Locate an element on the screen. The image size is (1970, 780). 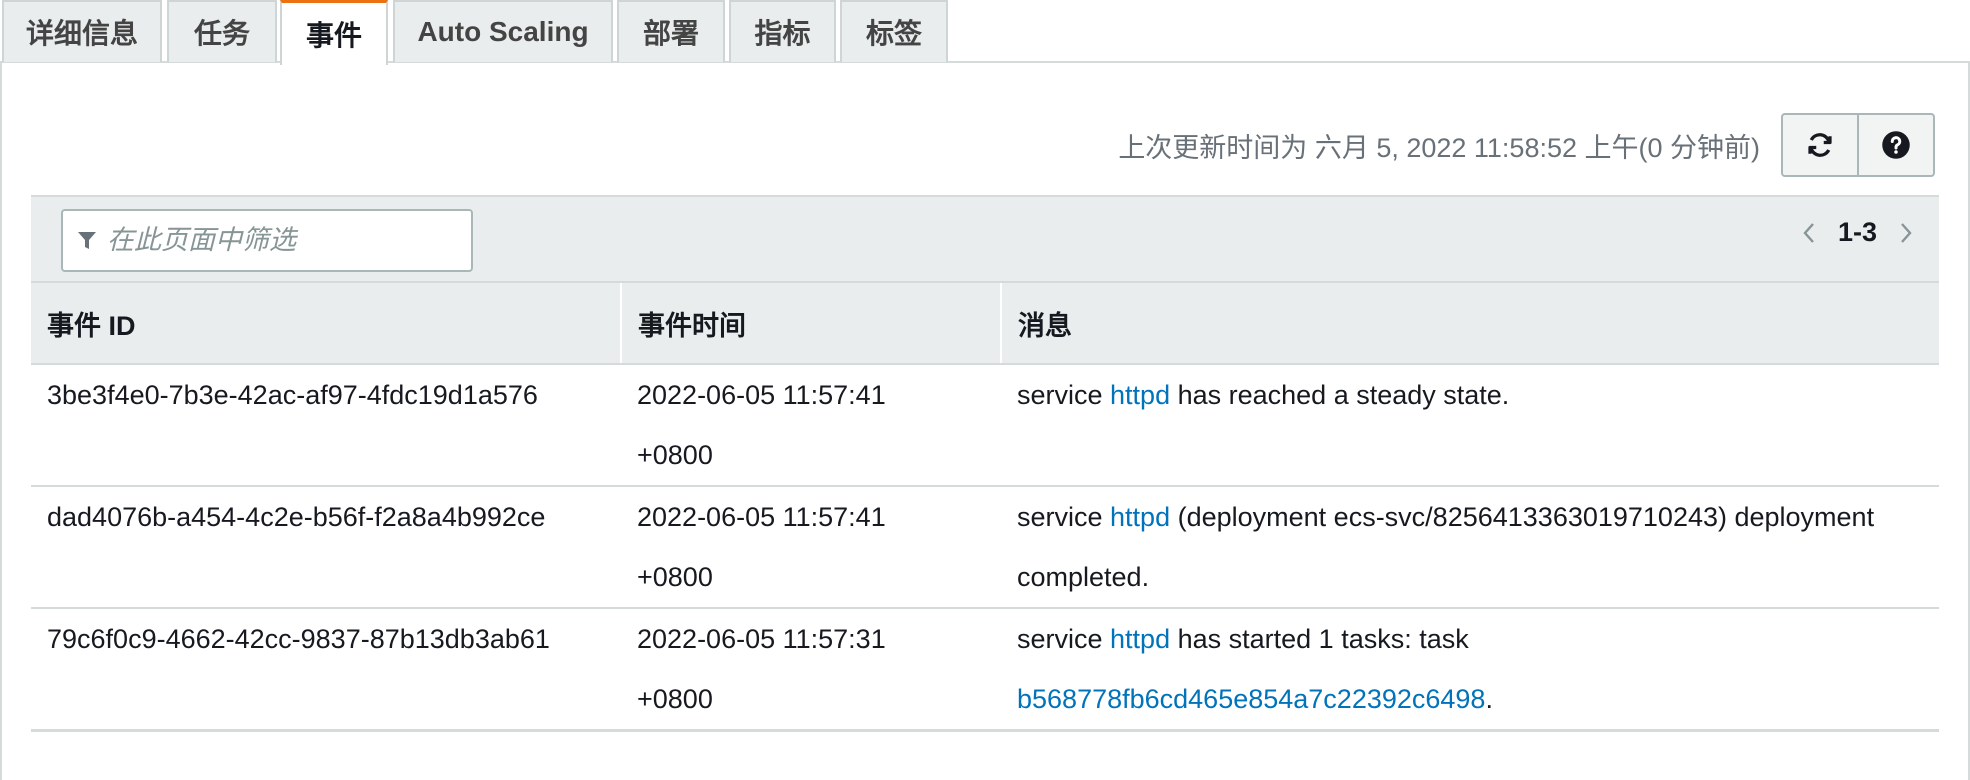
tab-label: 指标 is located at coordinates (782, 33).